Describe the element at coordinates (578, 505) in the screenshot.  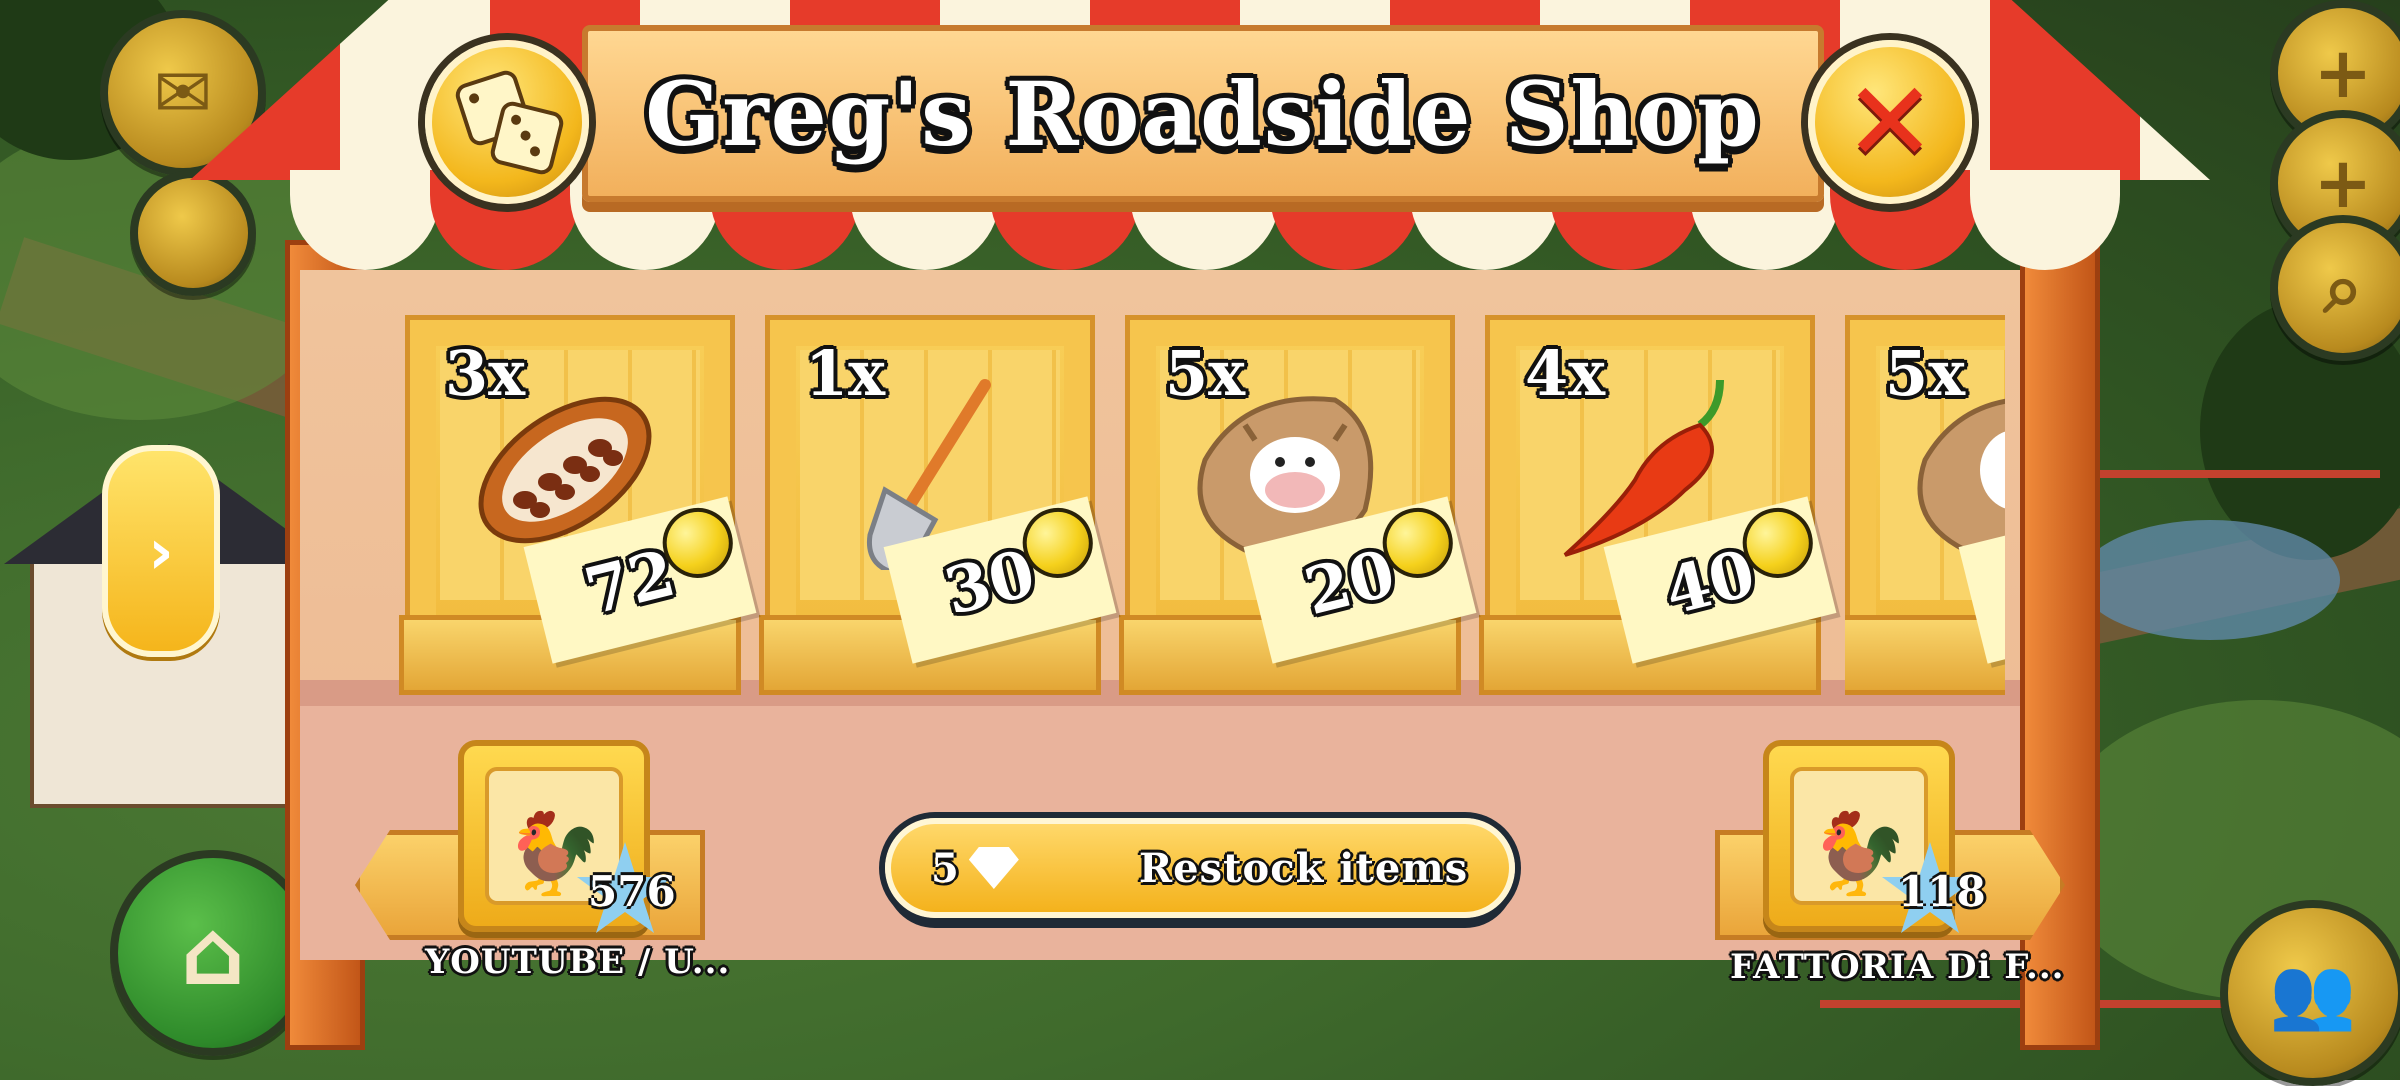
I see `shop-item-slot: 3x 72` at that location.